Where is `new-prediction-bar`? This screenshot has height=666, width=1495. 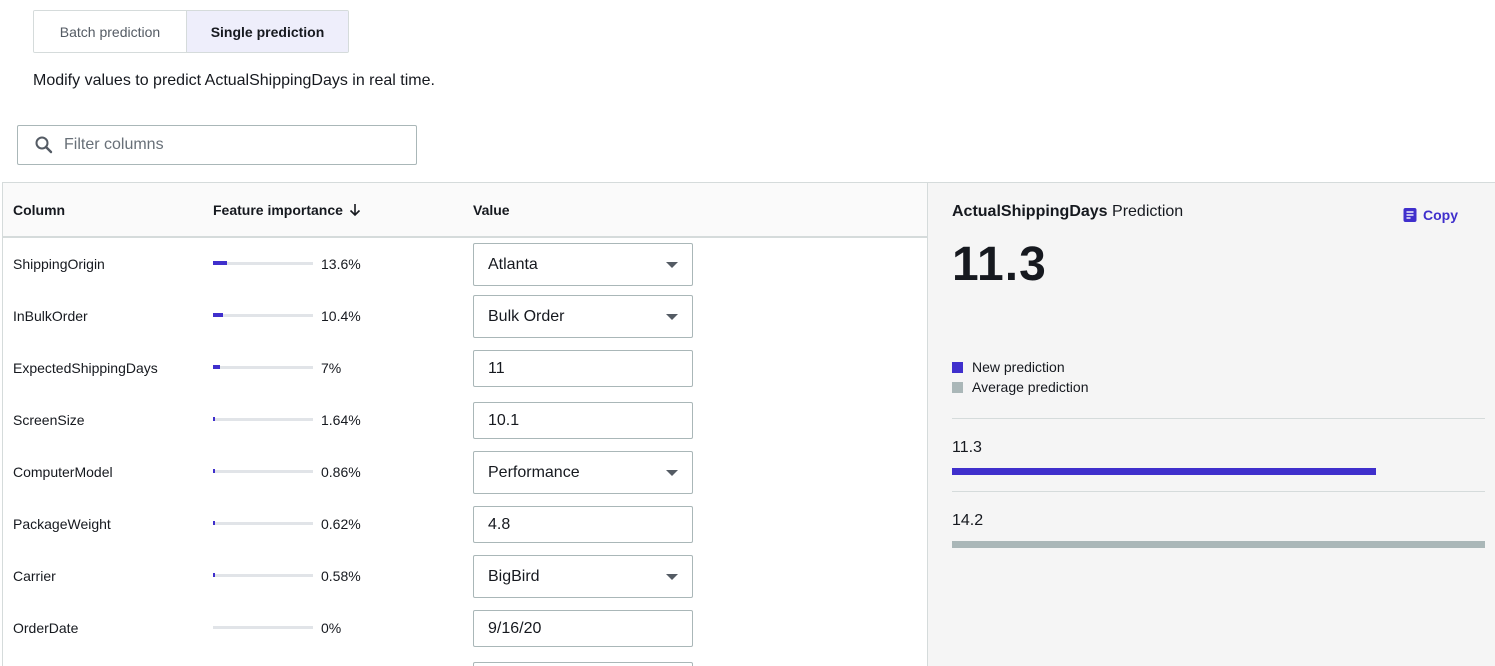
new-prediction-bar is located at coordinates (1164, 471).